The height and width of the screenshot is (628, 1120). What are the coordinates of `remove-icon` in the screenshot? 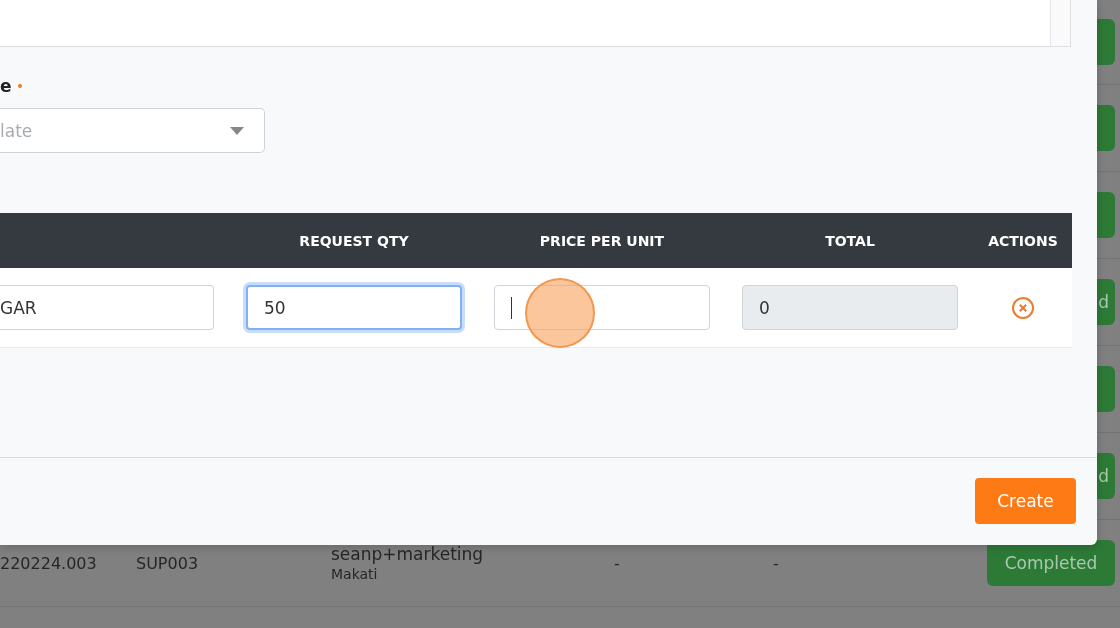 It's located at (1023, 307).